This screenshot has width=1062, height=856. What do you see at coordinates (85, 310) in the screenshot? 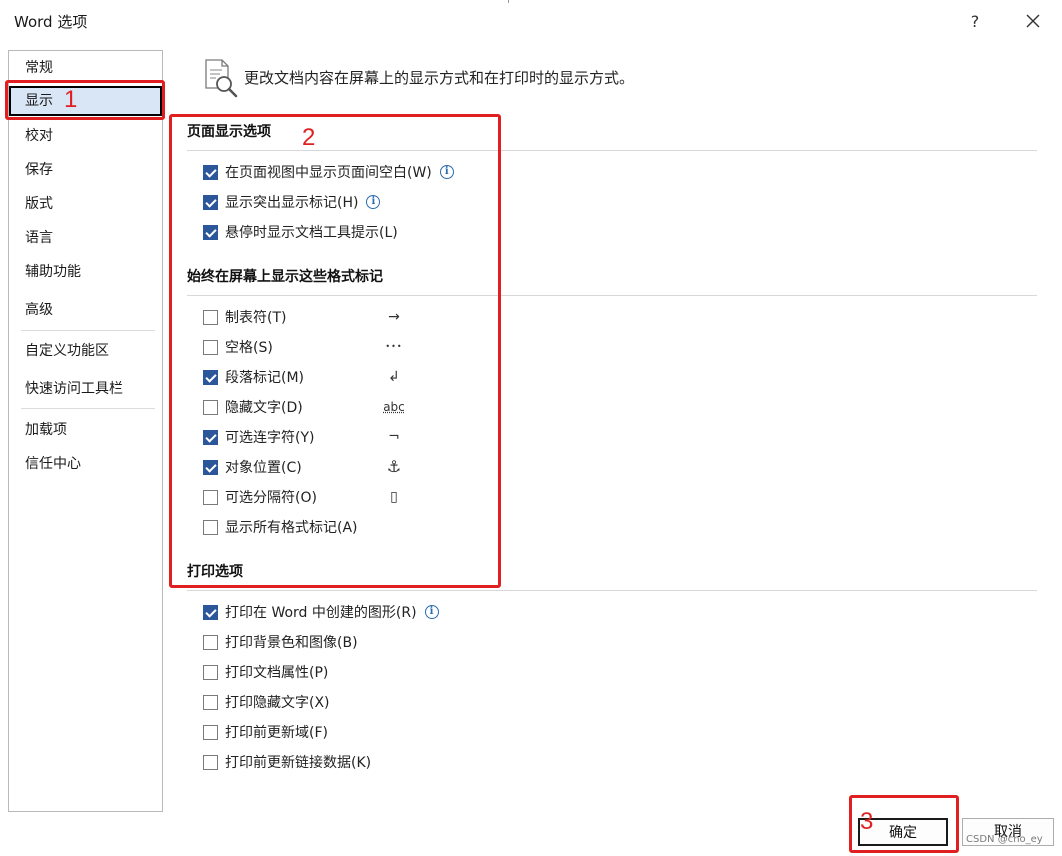
I see `sidebar-item-advanced: 高级` at bounding box center [85, 310].